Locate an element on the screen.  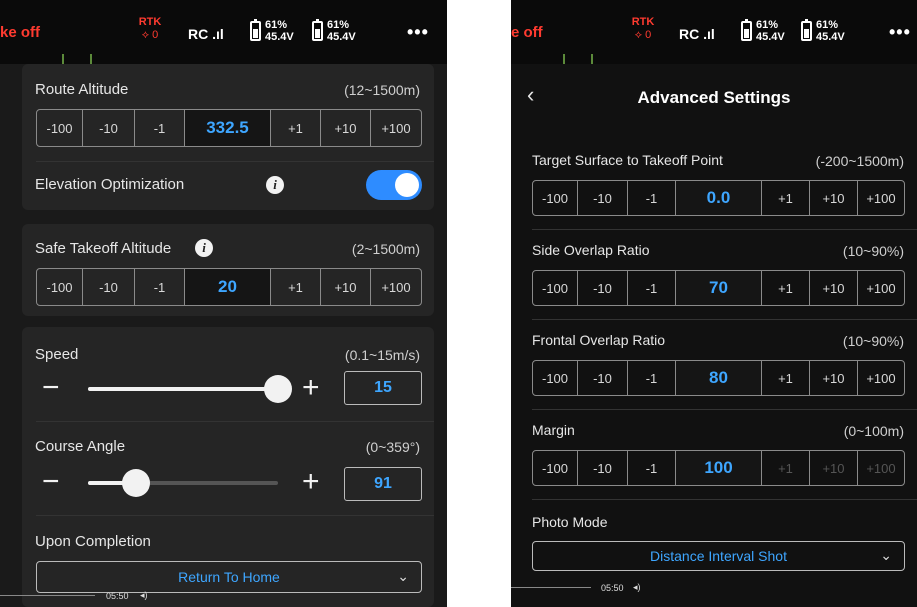
course-angle-value-input: 91 is located at coordinates (383, 484).